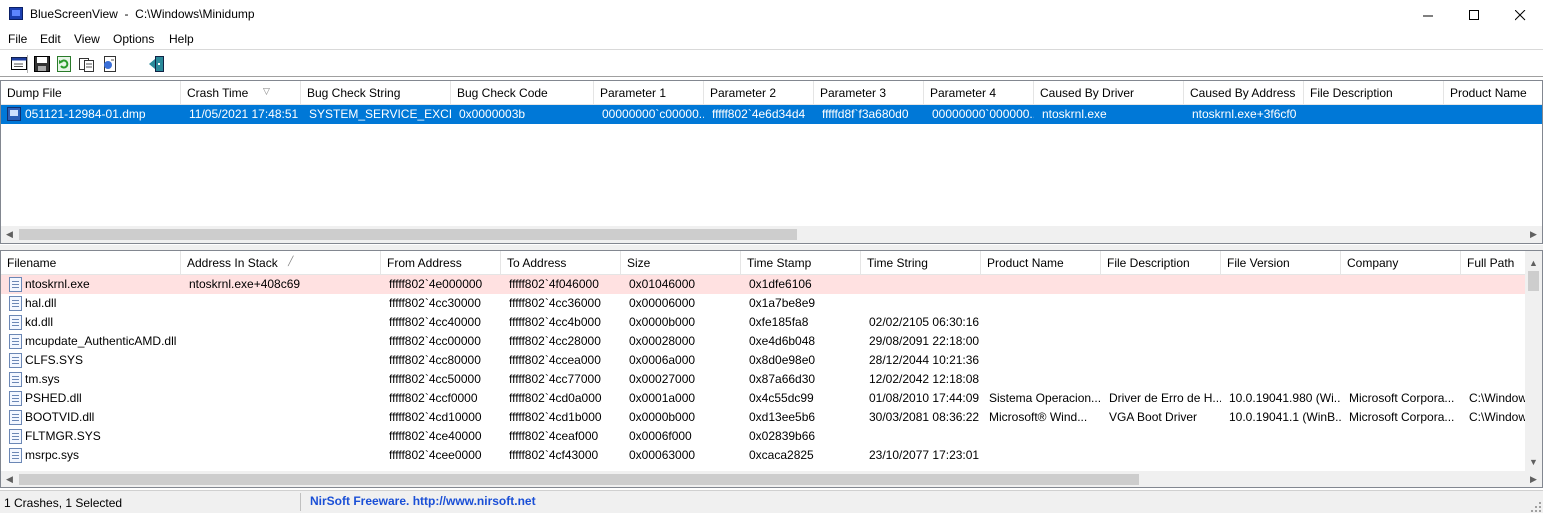  Describe the element at coordinates (50, 39) in the screenshot. I see `menu-edit: Edit` at that location.